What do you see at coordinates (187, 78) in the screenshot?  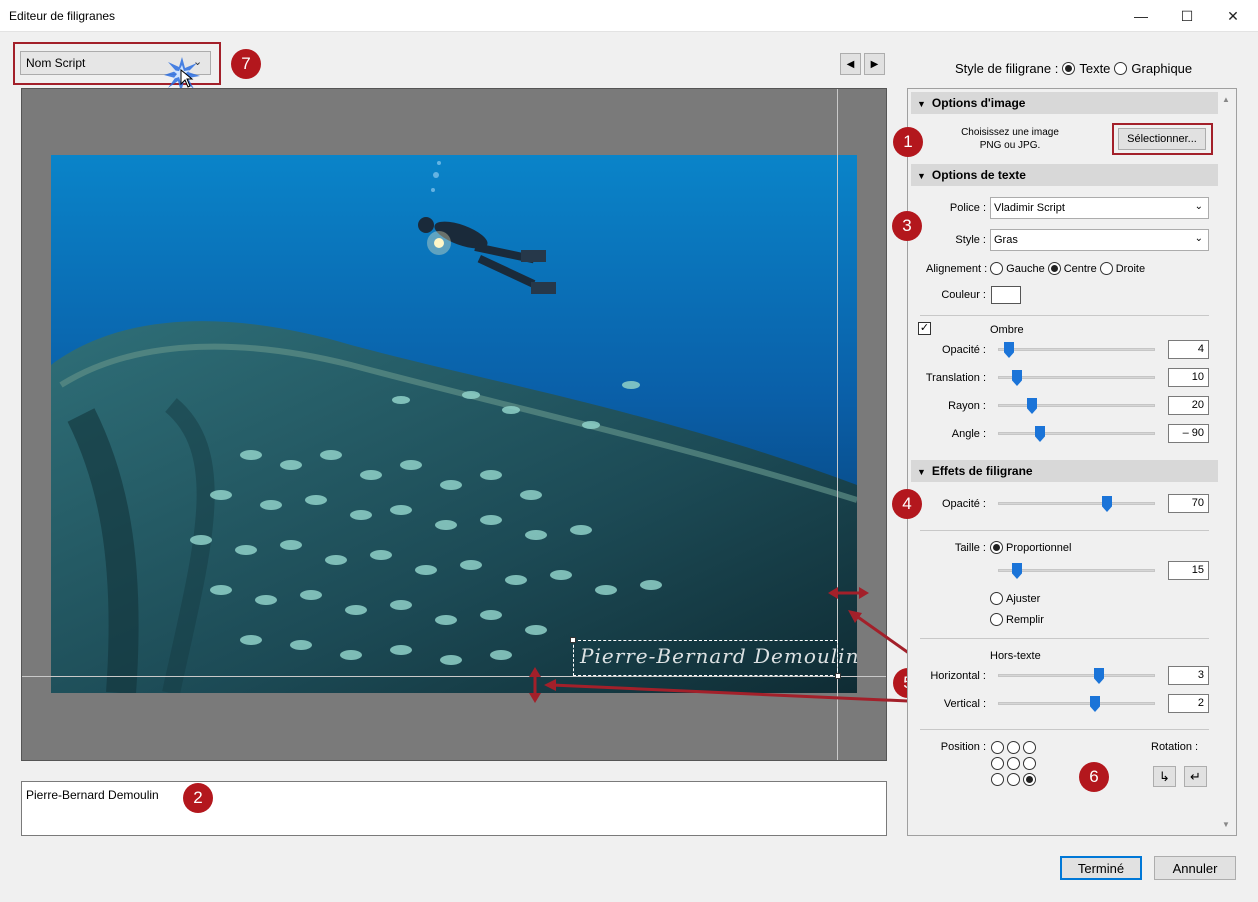 I see `mouse-cursor-icon` at bounding box center [187, 78].